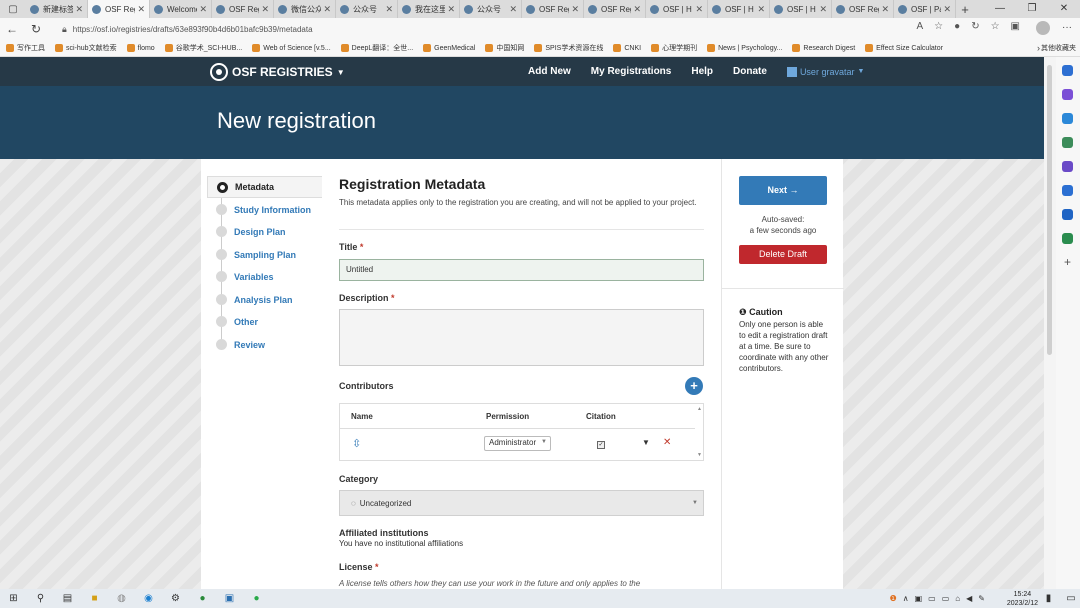  What do you see at coordinates (694, 386) in the screenshot?
I see `add-contributor-button: +` at bounding box center [694, 386].